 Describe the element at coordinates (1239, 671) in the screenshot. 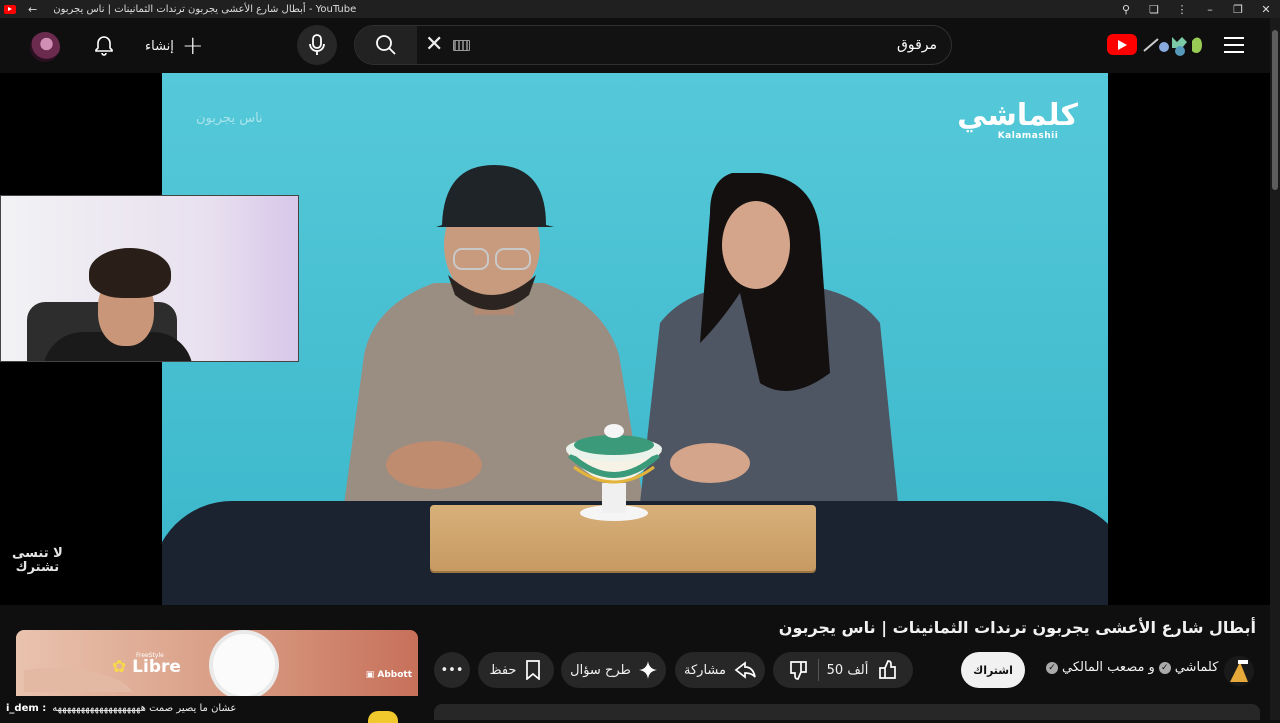

I see `channel-avatar` at that location.